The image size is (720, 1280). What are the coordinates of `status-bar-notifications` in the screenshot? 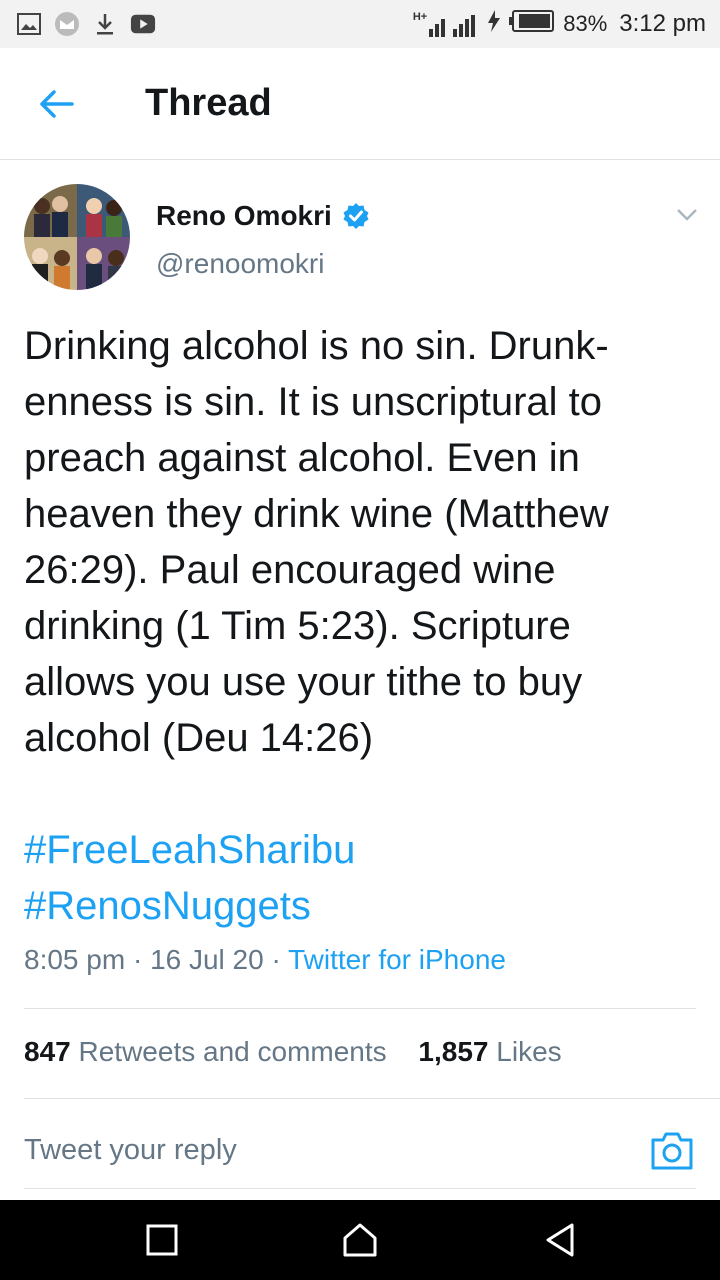 It's located at (86, 24).